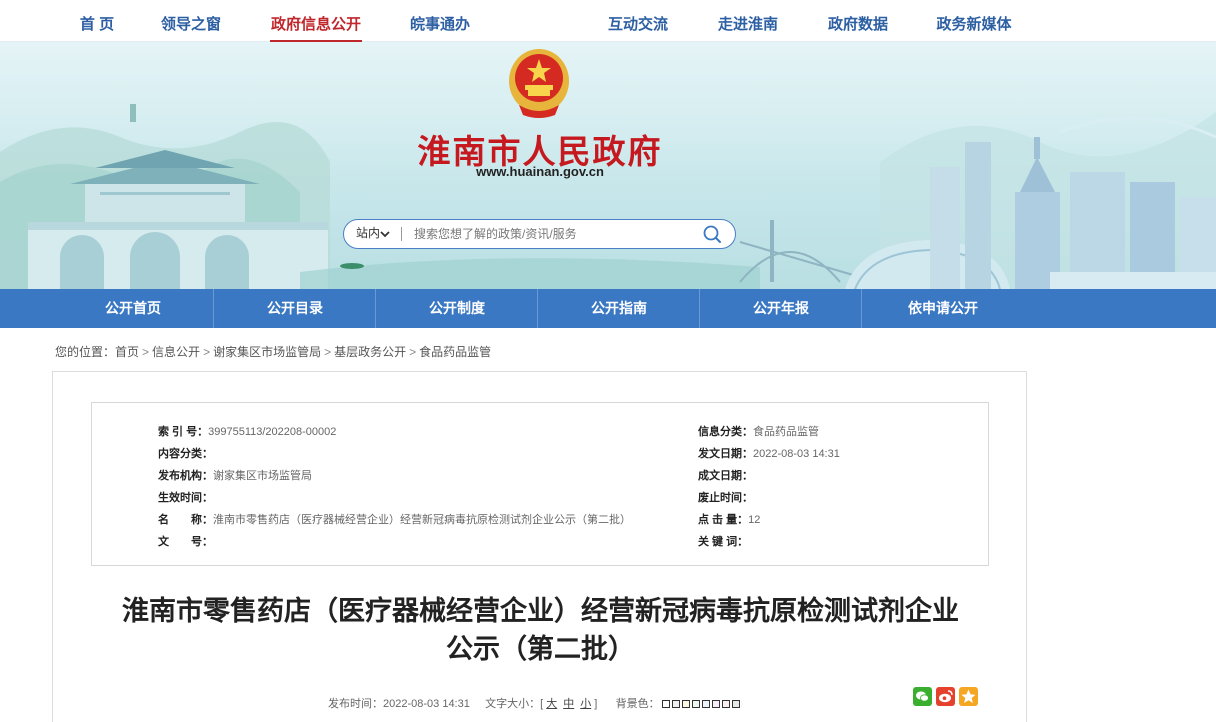 Image resolution: width=1216 pixels, height=722 pixels. I want to click on meta-value: 12, so click(754, 520).